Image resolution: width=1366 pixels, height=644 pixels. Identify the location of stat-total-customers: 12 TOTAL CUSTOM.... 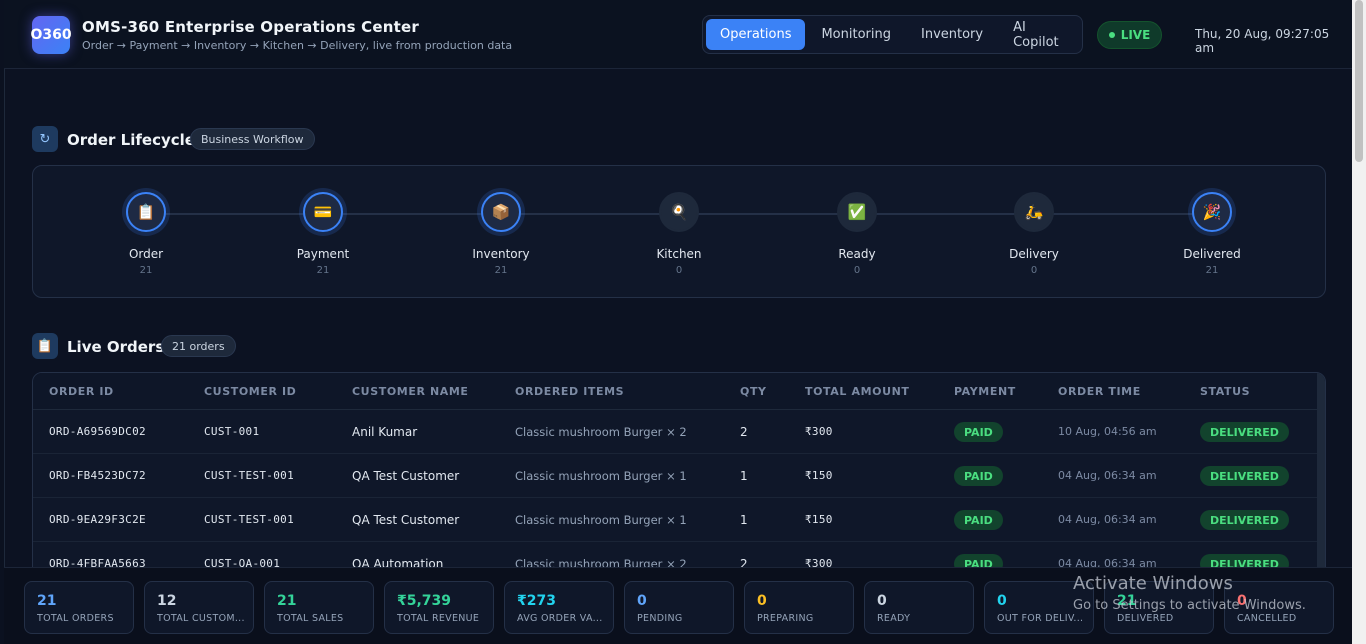
(199, 607).